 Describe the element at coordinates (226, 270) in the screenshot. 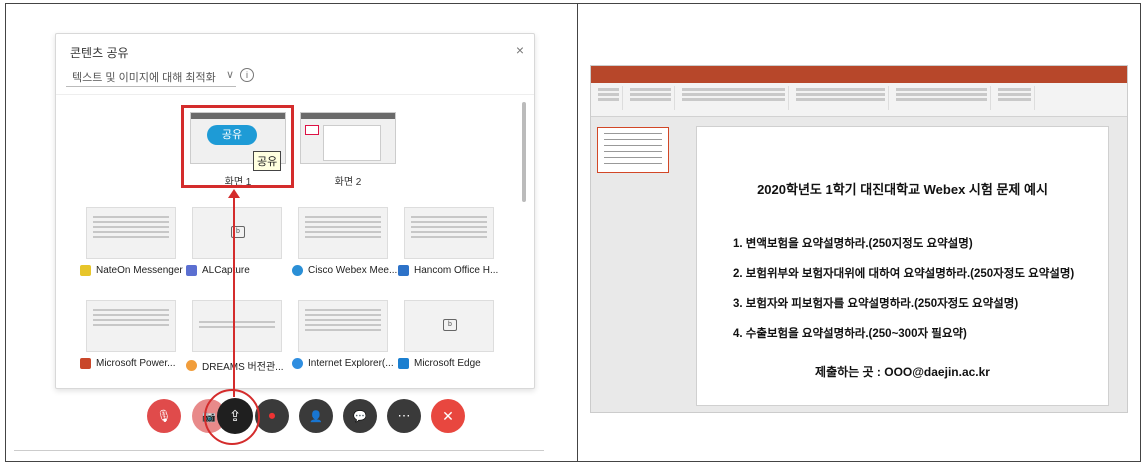

I see `app-label: ALCapture` at that location.